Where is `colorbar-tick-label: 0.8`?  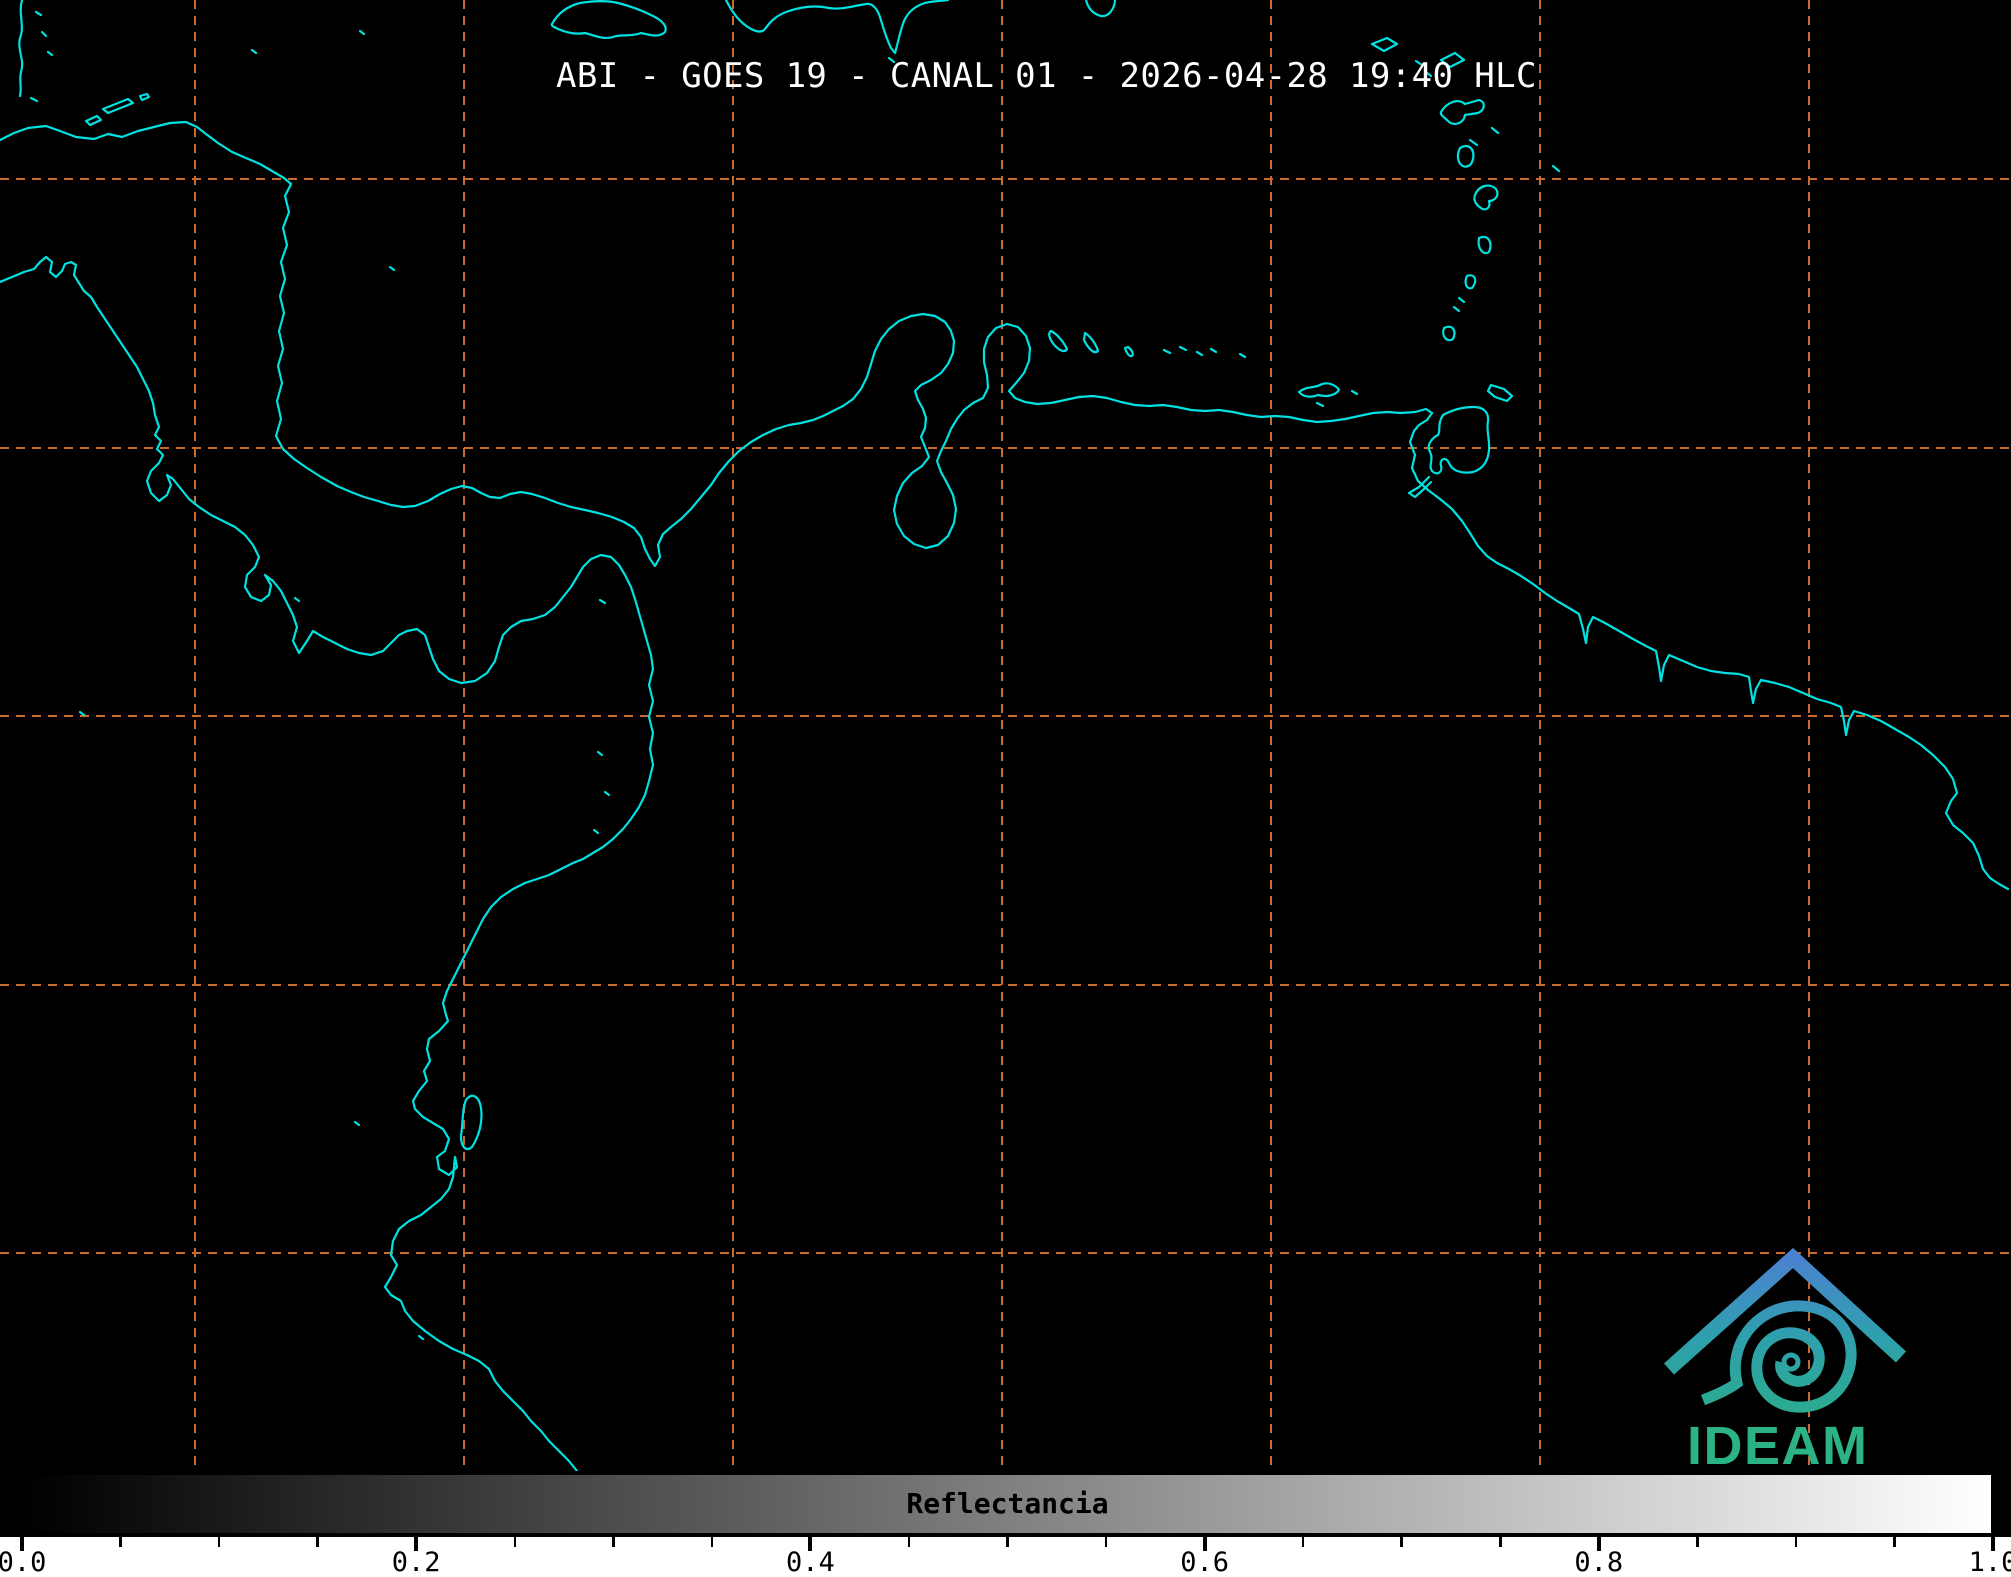 colorbar-tick-label: 0.8 is located at coordinates (1599, 1562).